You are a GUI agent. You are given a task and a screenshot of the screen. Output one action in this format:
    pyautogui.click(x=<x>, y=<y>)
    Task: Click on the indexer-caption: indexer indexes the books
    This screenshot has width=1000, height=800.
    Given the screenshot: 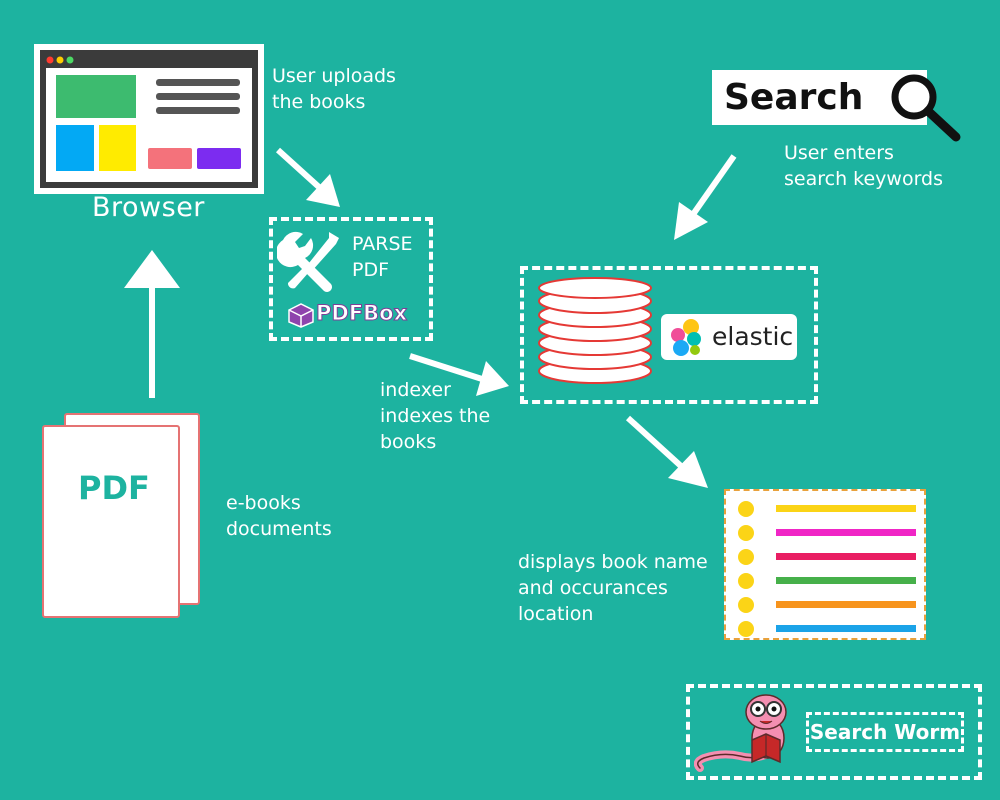 What is the action you would take?
    pyautogui.click(x=435, y=416)
    